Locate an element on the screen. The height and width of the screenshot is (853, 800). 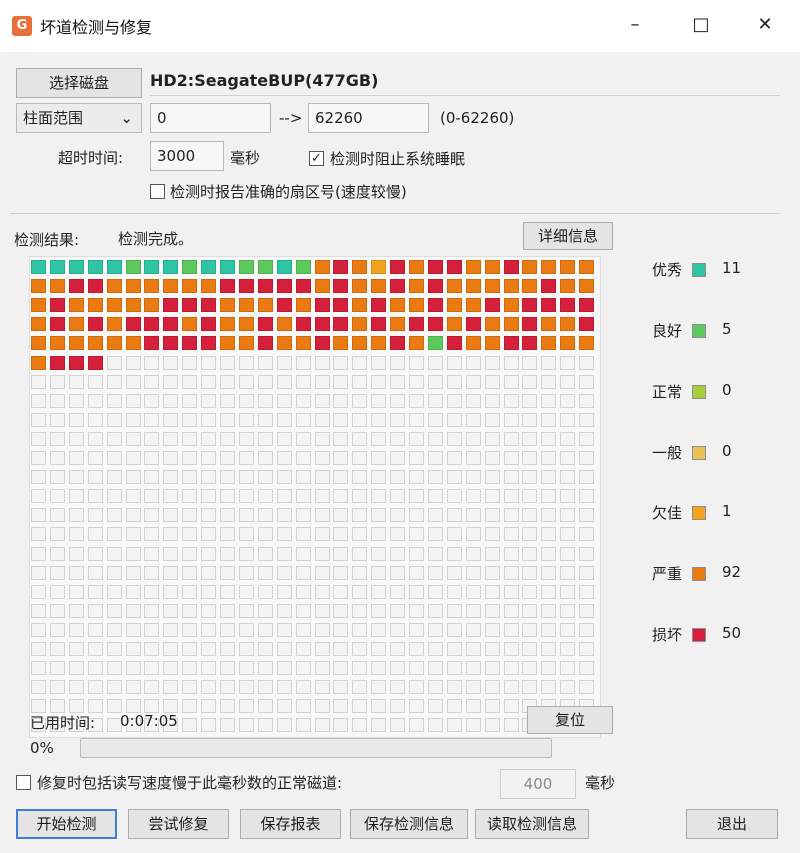
elapsed-value: 0:07:05 is located at coordinates (149, 721).